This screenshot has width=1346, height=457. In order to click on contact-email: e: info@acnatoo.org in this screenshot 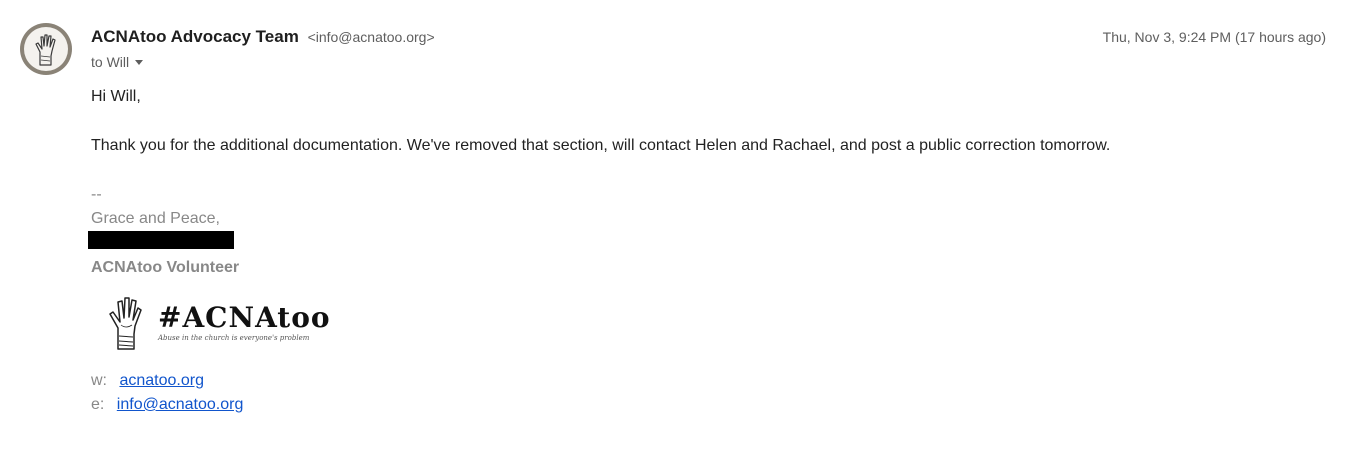, I will do `click(167, 405)`.